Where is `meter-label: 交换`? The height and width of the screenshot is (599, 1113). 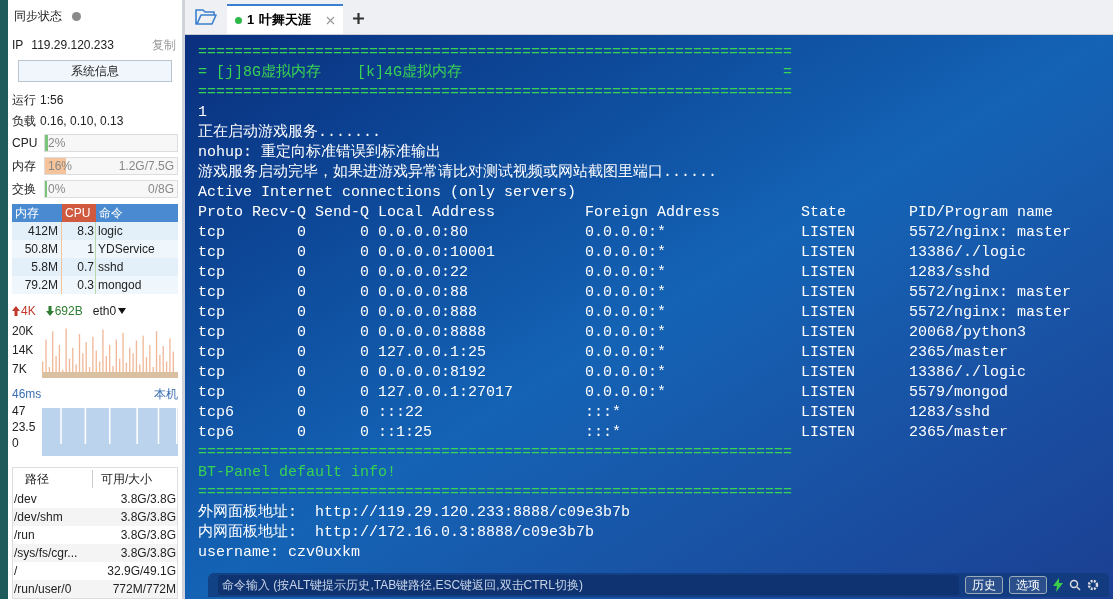 meter-label: 交换 is located at coordinates (24, 189).